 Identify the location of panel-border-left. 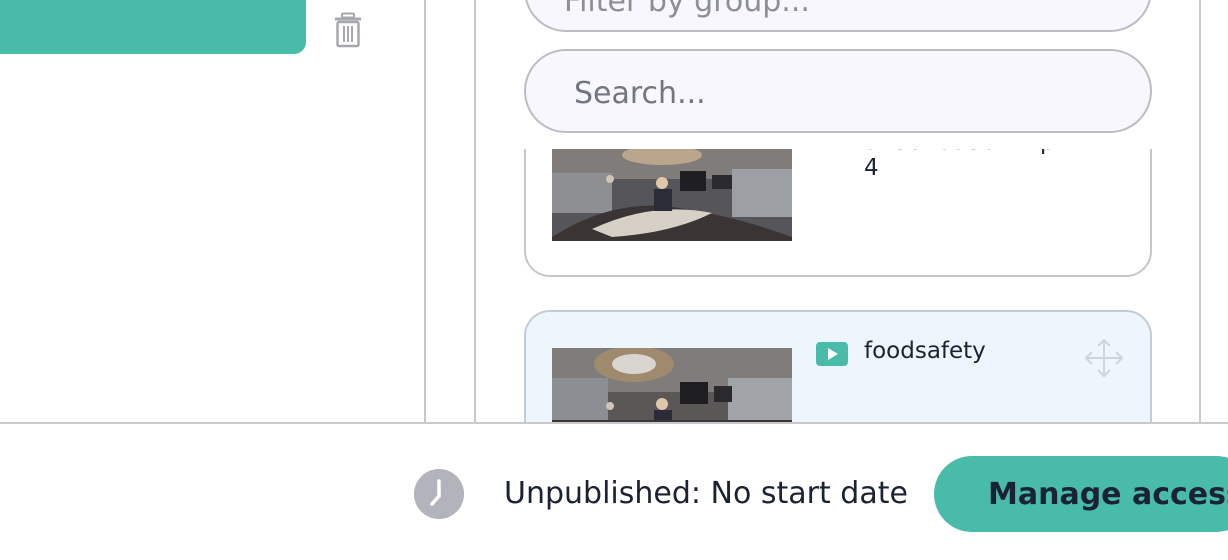
(475, 211).